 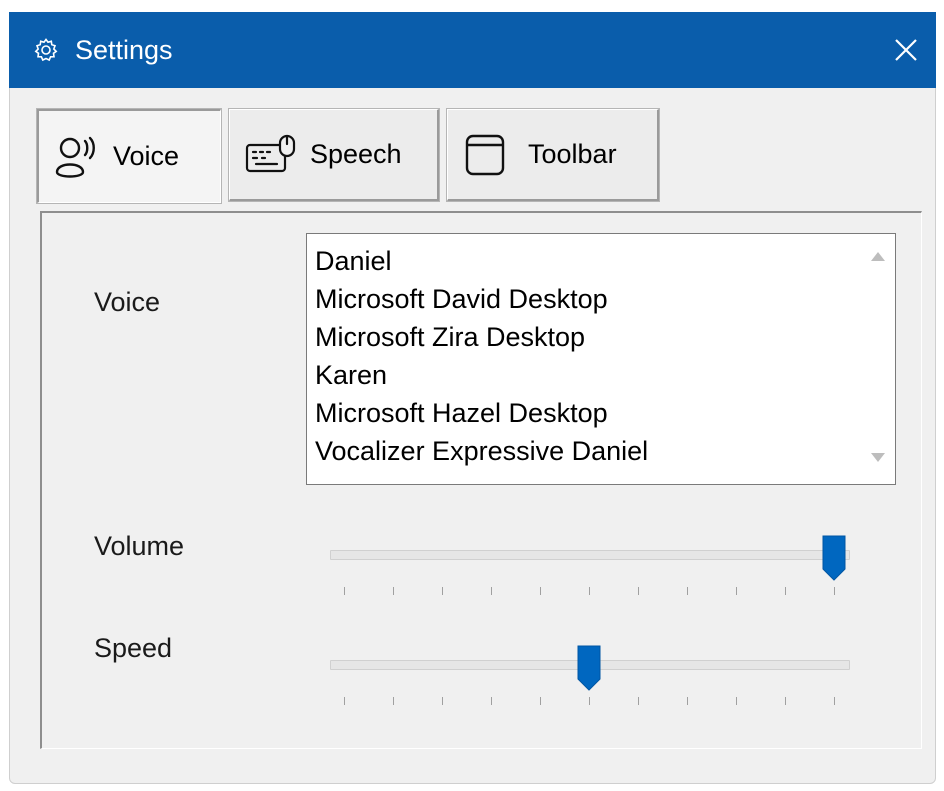 I want to click on close-icon, so click(x=906, y=50).